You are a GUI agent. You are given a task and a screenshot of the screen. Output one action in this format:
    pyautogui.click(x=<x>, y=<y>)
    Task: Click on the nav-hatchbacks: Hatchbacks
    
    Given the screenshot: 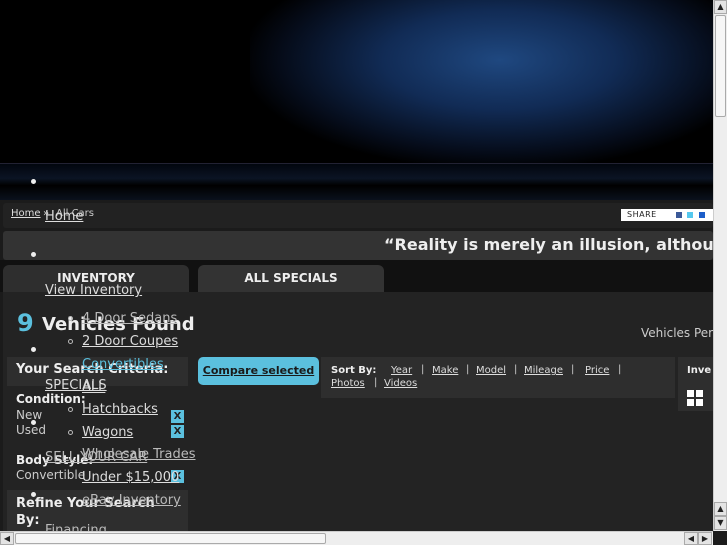 What is the action you would take?
    pyautogui.click(x=120, y=409)
    